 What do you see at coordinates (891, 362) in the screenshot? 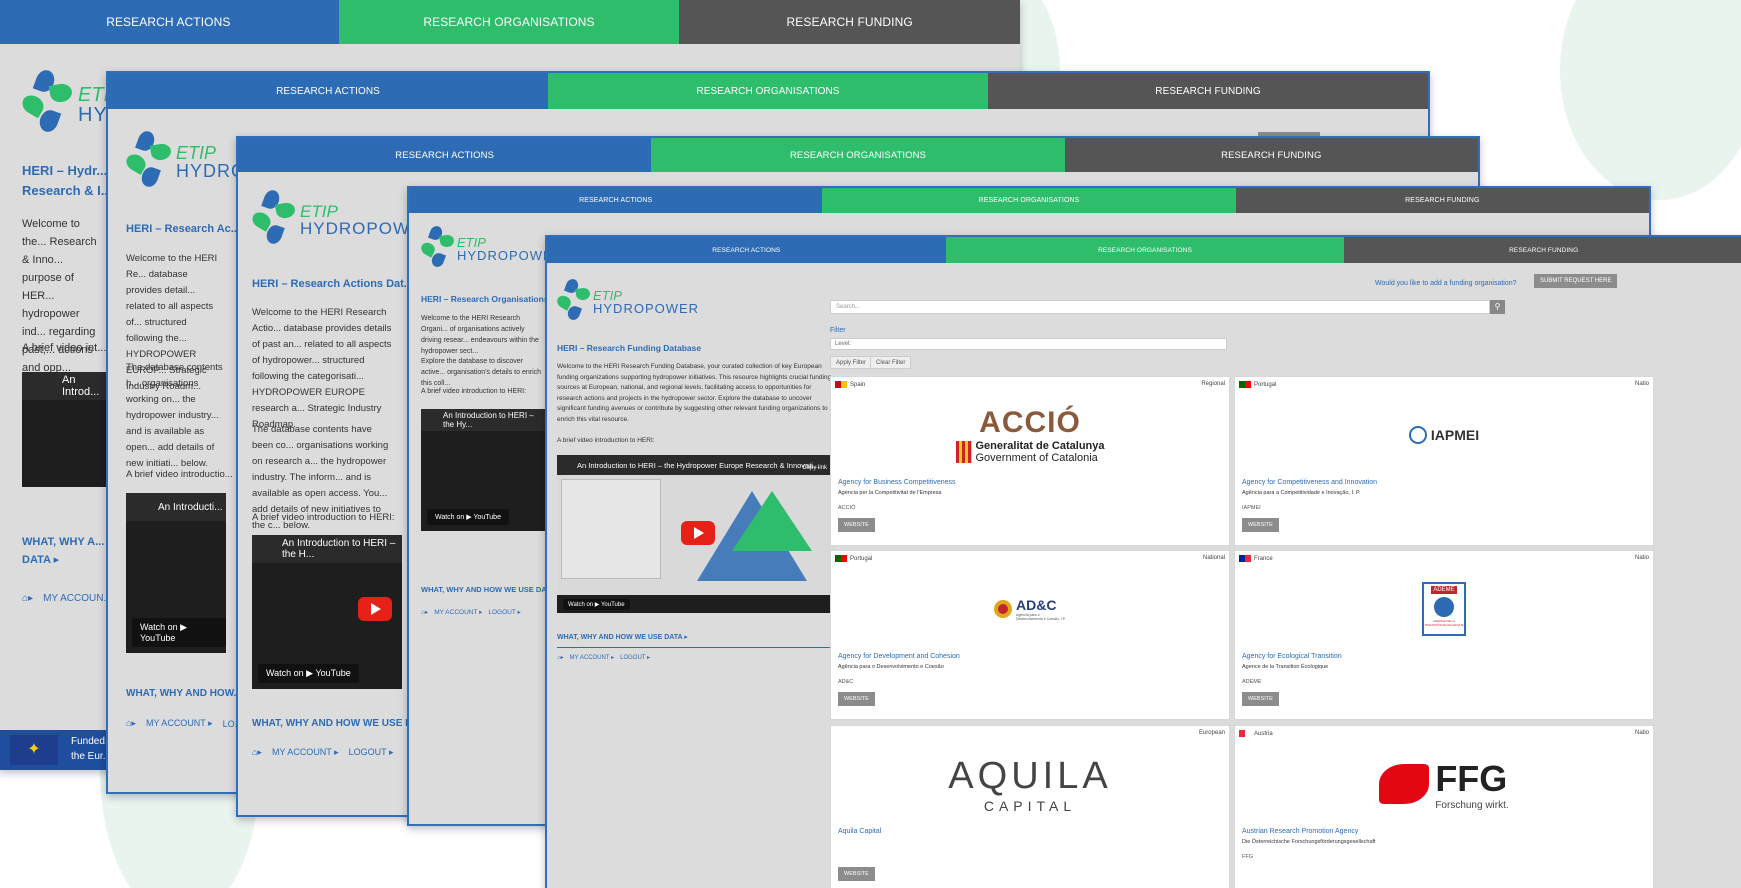
I see `clear-filter-button: Clear Filter` at bounding box center [891, 362].